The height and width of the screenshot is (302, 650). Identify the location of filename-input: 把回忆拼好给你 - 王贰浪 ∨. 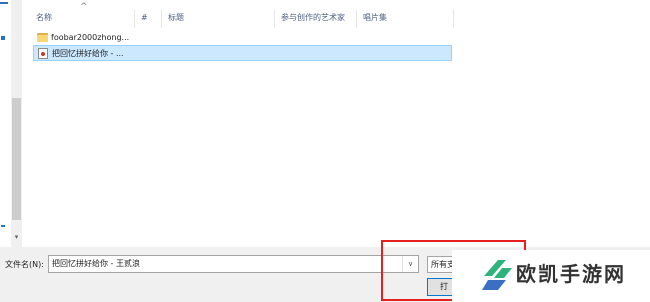
(233, 264).